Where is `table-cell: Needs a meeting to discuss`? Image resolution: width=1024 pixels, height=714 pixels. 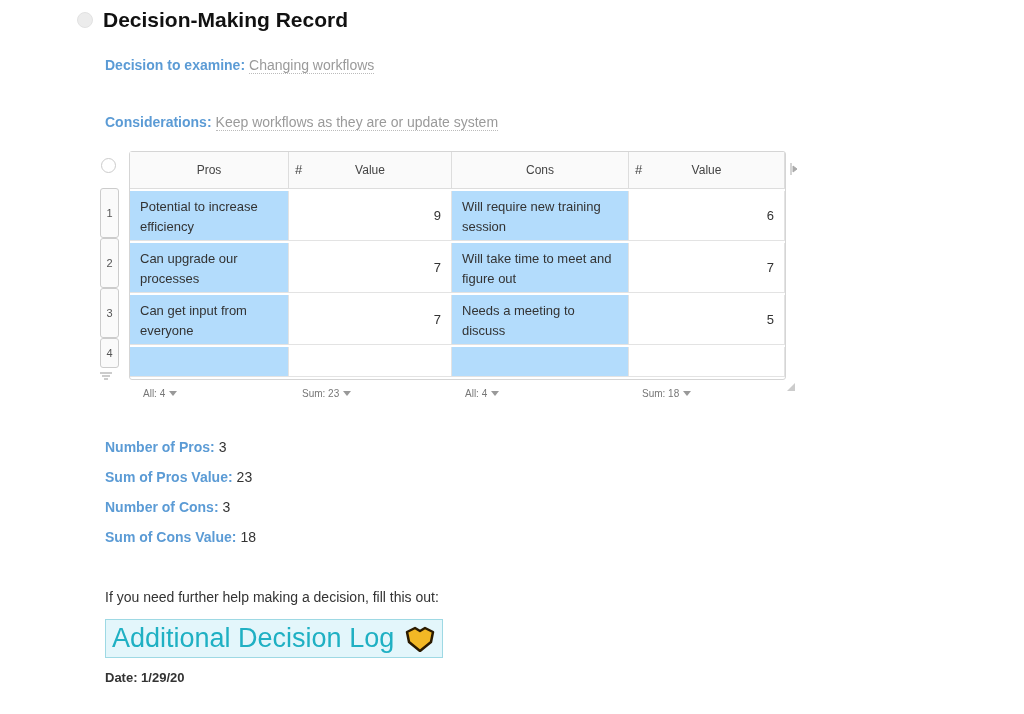
table-cell: Needs a meeting to discuss is located at coordinates (540, 320).